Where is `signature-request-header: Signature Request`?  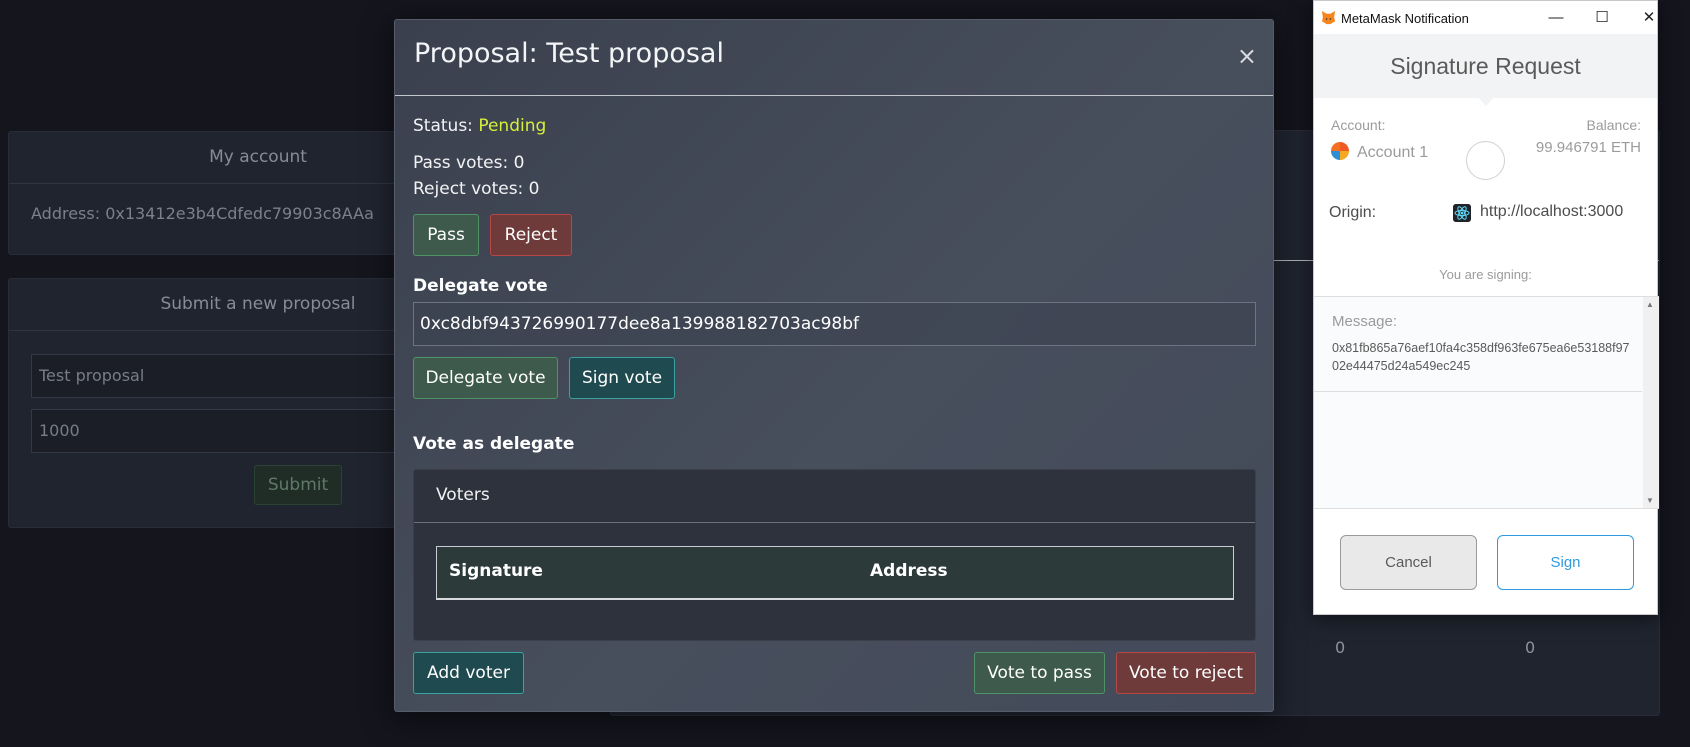 signature-request-header: Signature Request is located at coordinates (1485, 66).